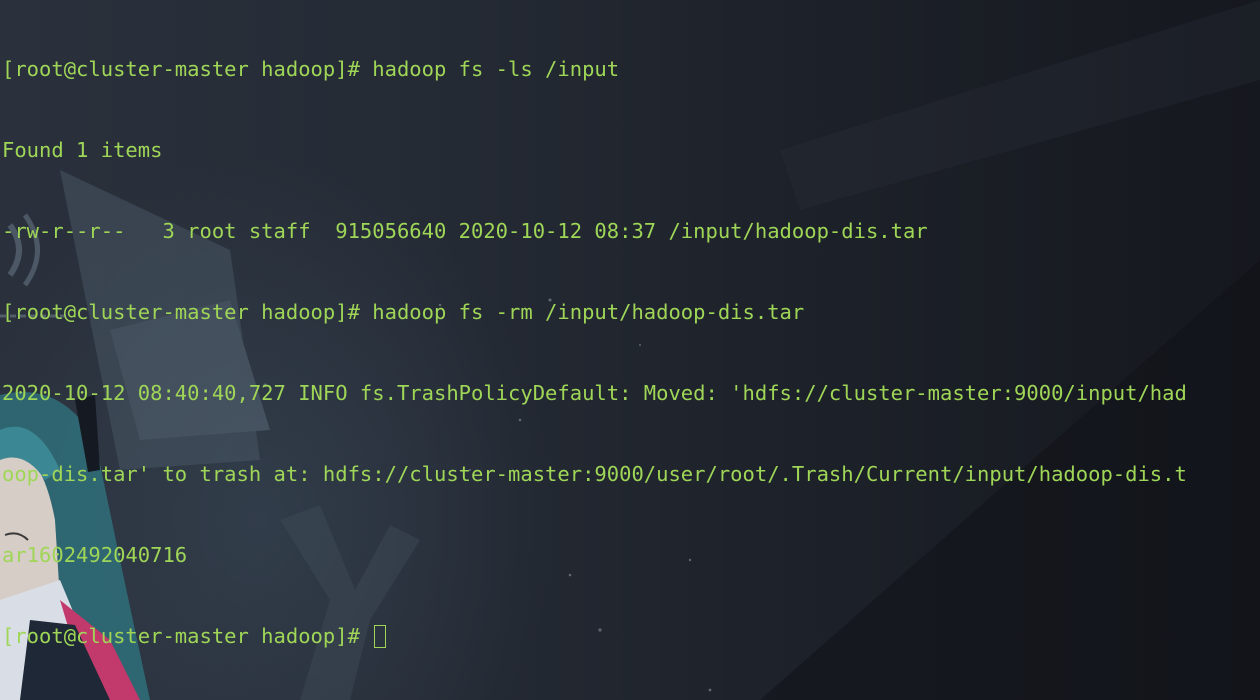  Describe the element at coordinates (630, 636) in the screenshot. I see `prompt-line: [root@cluster-master hadoop]#` at that location.